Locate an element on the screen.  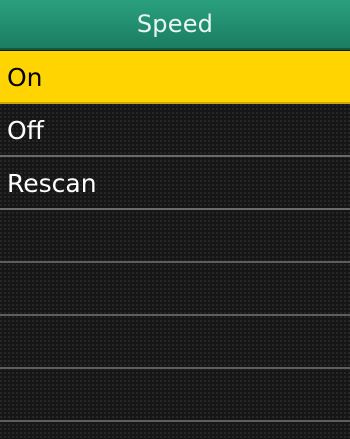
menu-item-off: Off is located at coordinates (175, 130).